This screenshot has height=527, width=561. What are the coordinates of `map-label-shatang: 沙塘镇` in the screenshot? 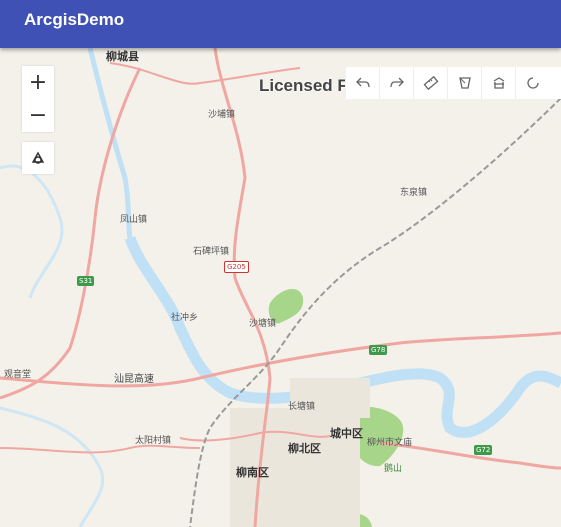 It's located at (263, 324).